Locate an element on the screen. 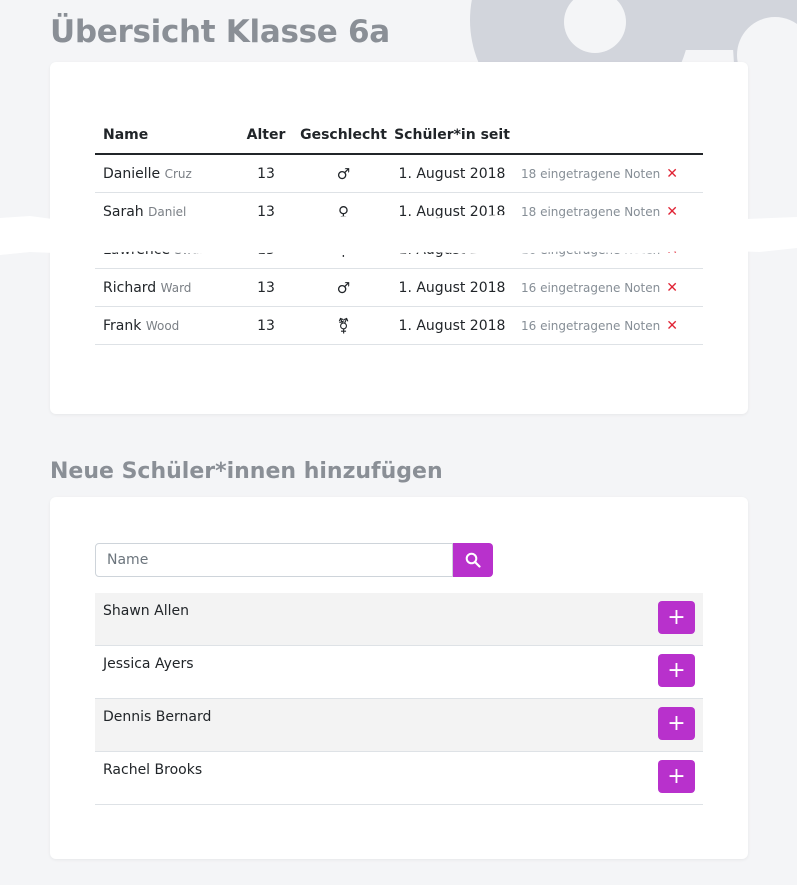  gender-symbol: ♀ is located at coordinates (343, 211).